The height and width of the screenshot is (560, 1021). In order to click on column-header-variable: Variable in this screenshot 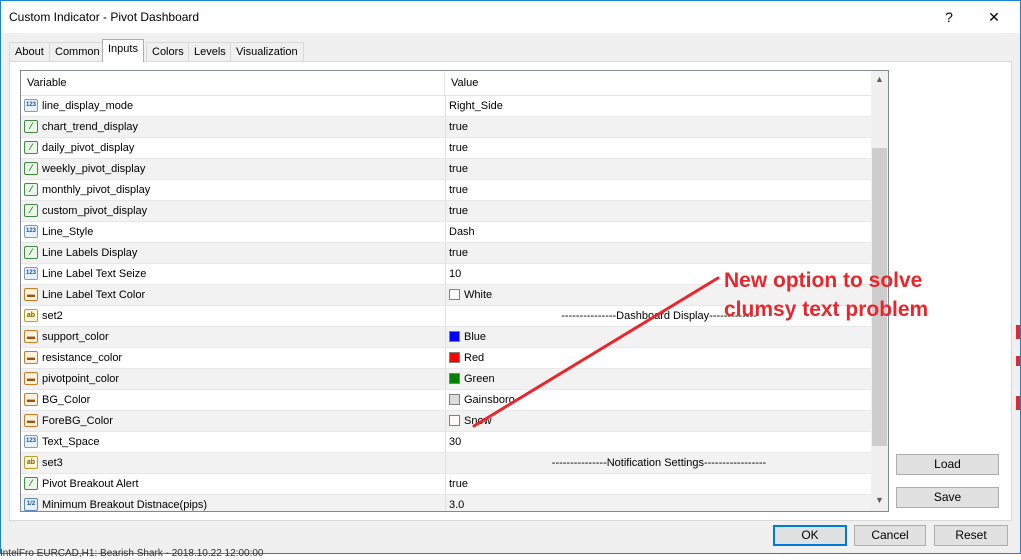, I will do `click(44, 83)`.